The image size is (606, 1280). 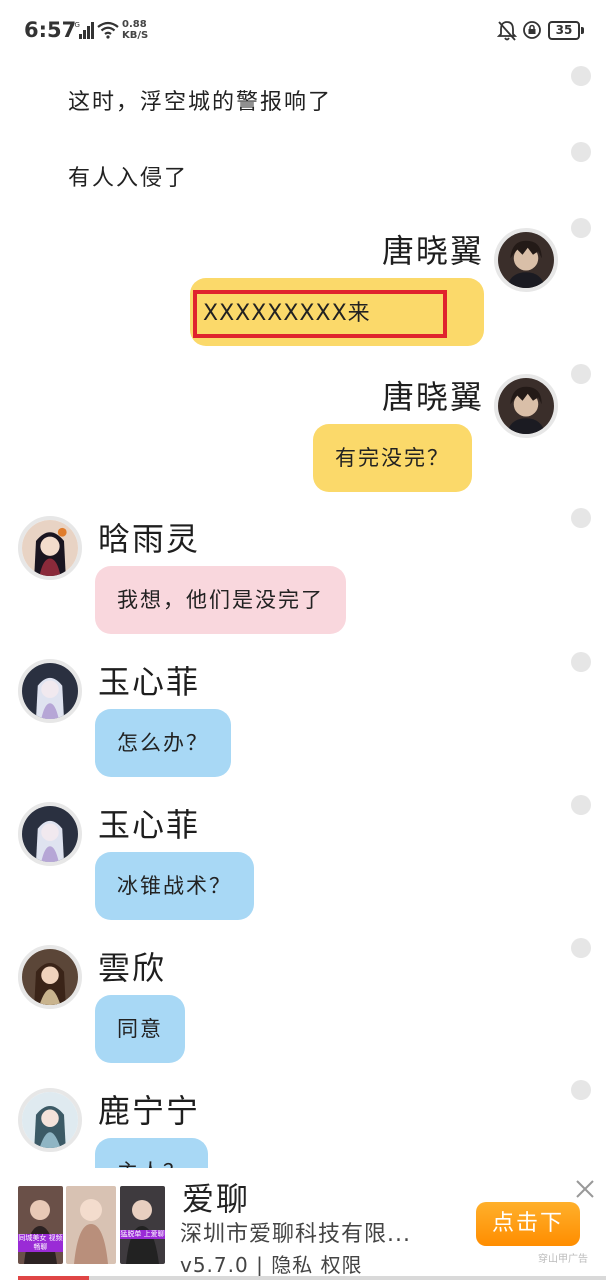 What do you see at coordinates (220, 600) in the screenshot?
I see `message-bubble: 我想，他们是没完了` at bounding box center [220, 600].